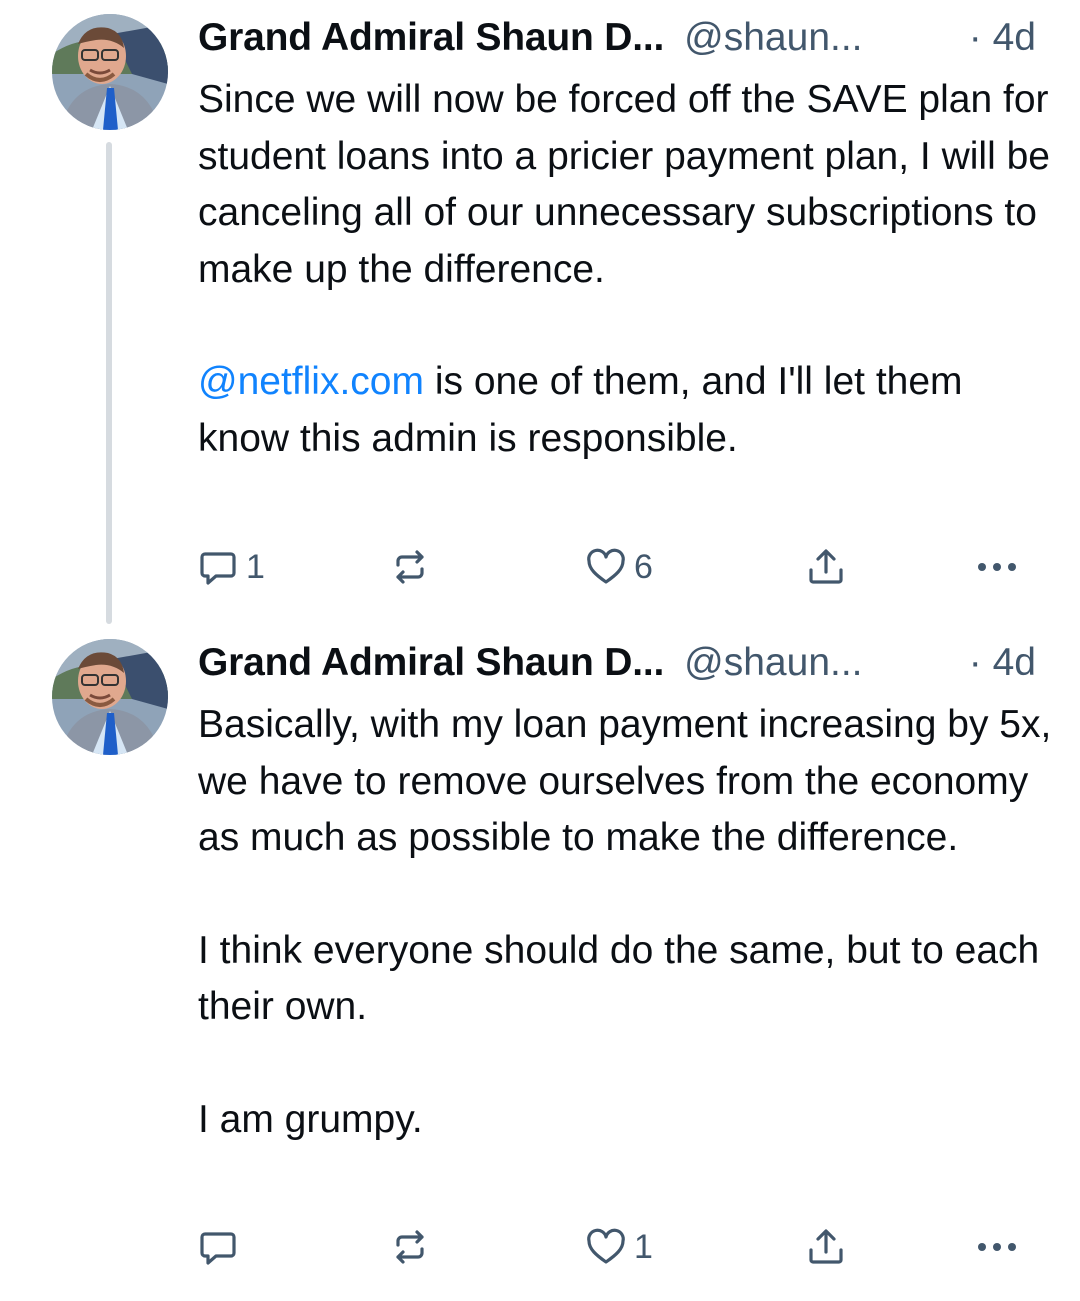 The image size is (1080, 1301). What do you see at coordinates (109, 383) in the screenshot?
I see `thread-connector-line` at bounding box center [109, 383].